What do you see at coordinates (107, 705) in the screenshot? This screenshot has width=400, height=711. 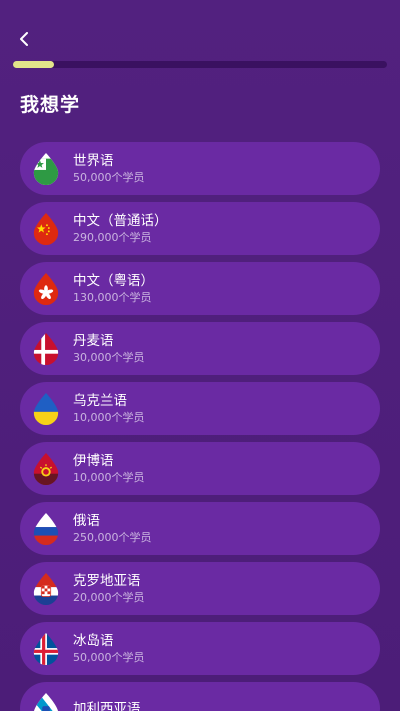 I see `language-name: 加利西亚语` at bounding box center [107, 705].